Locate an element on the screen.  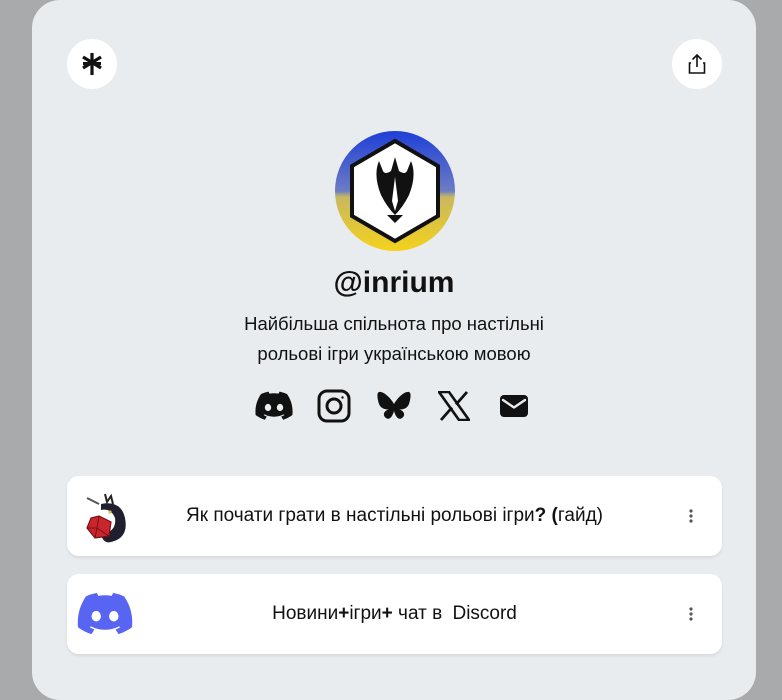
linktree-asterisk-icon is located at coordinates (92, 64).